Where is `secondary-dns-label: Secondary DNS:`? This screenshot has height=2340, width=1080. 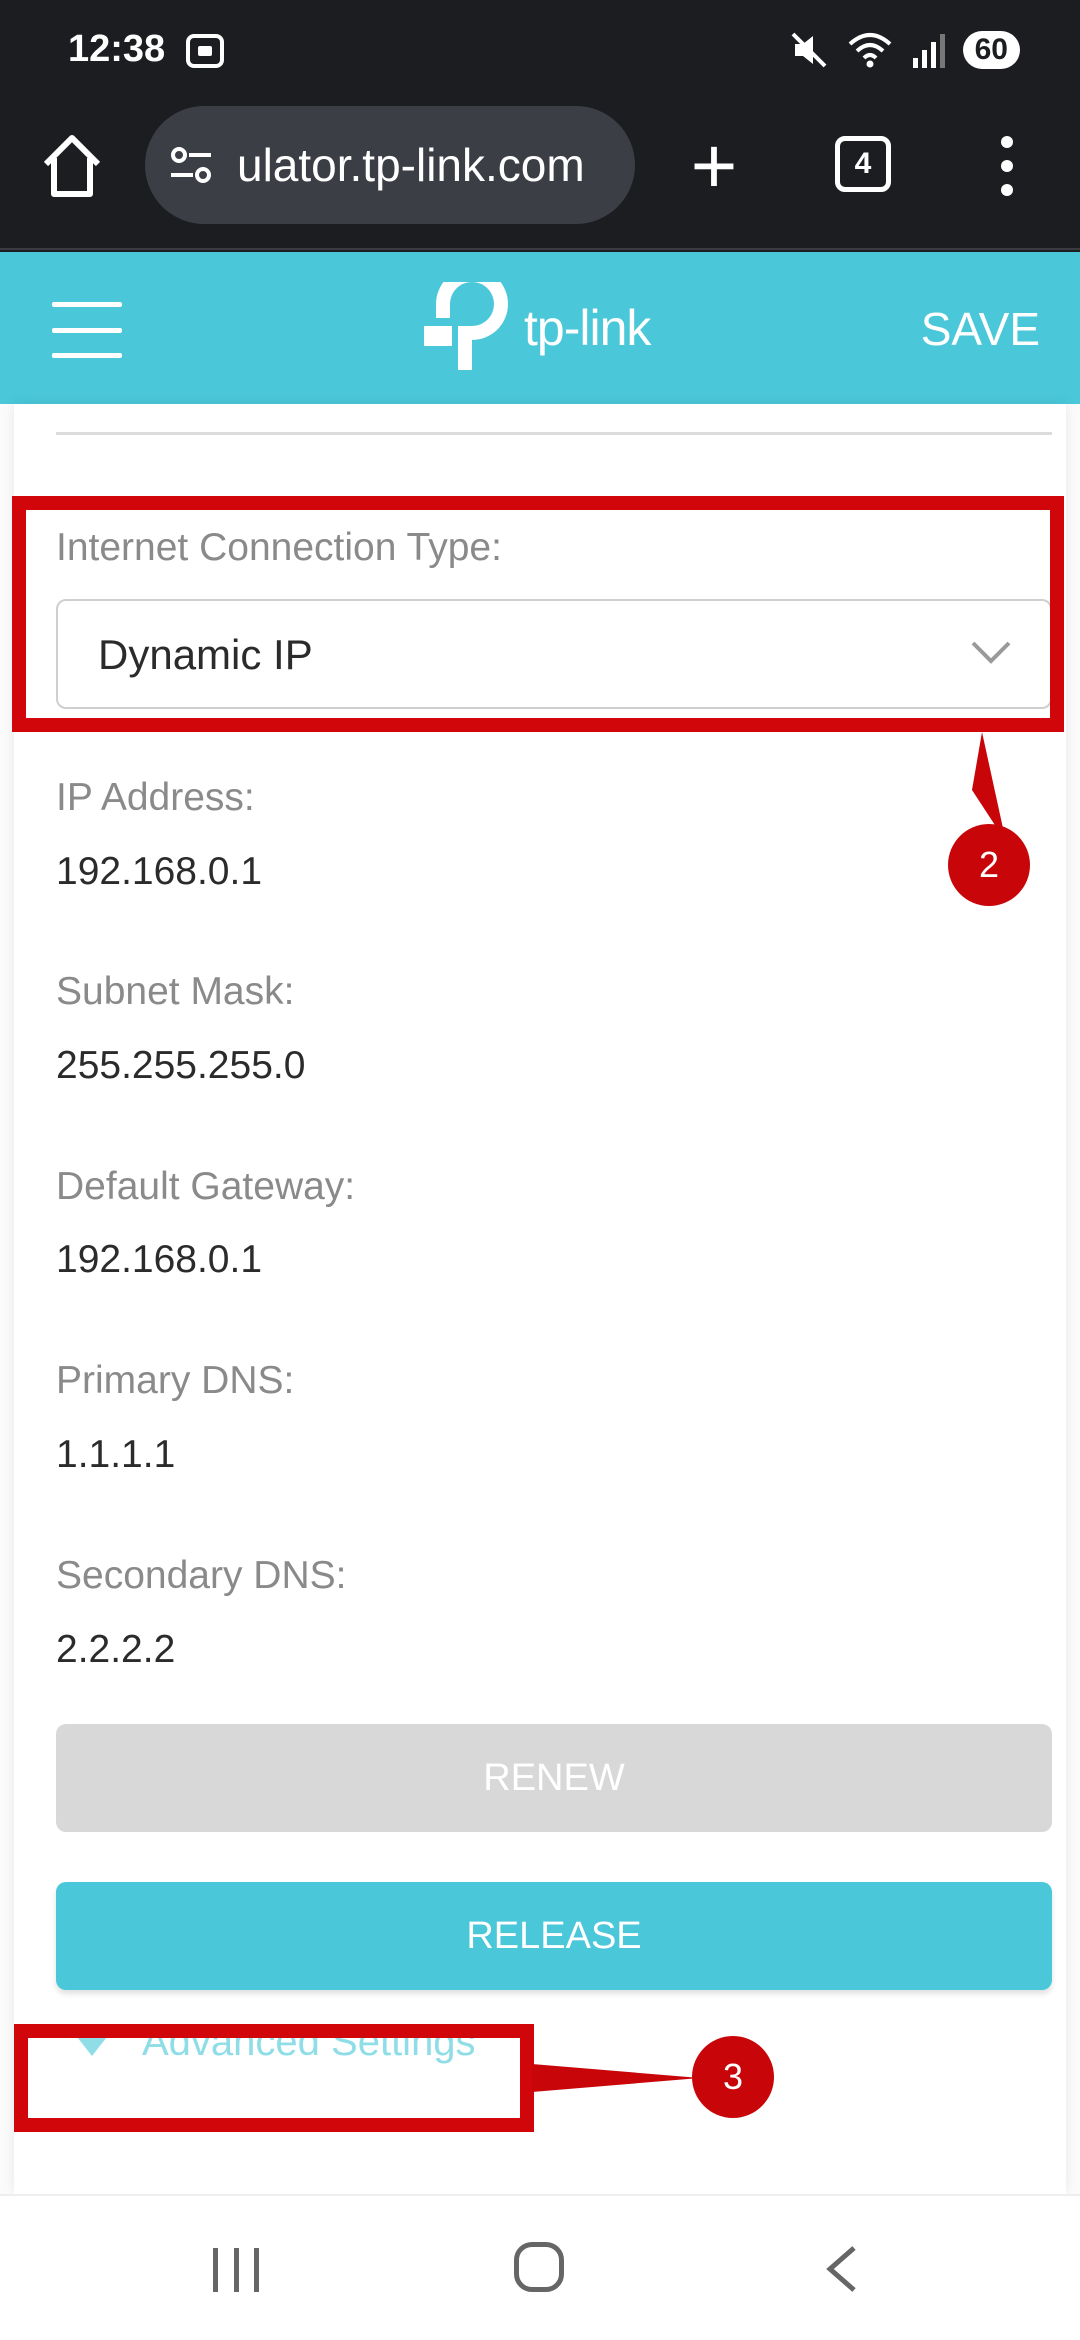
secondary-dns-label: Secondary DNS: is located at coordinates (201, 1575).